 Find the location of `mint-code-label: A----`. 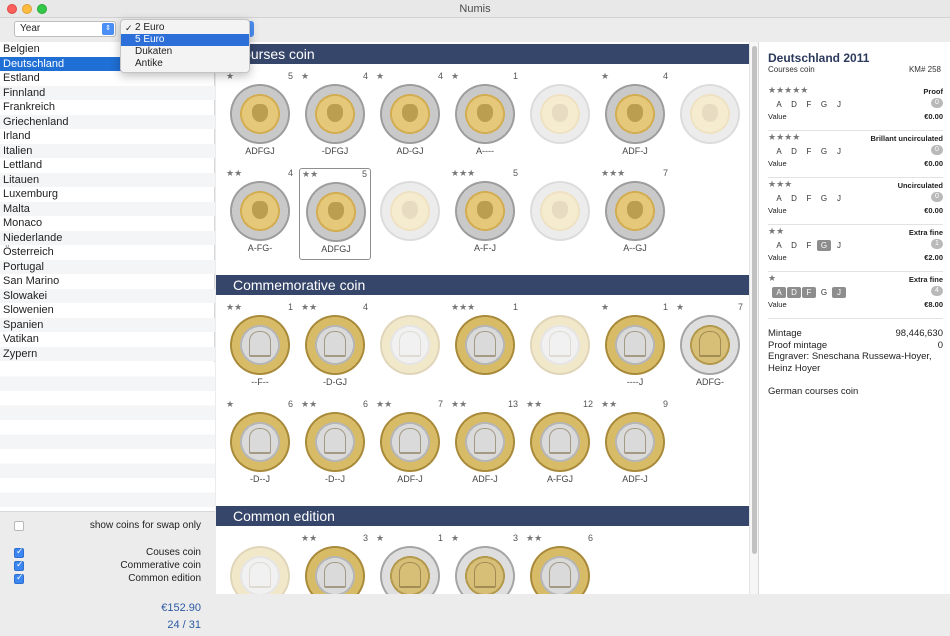

mint-code-label: A---- is located at coordinates (485, 151).